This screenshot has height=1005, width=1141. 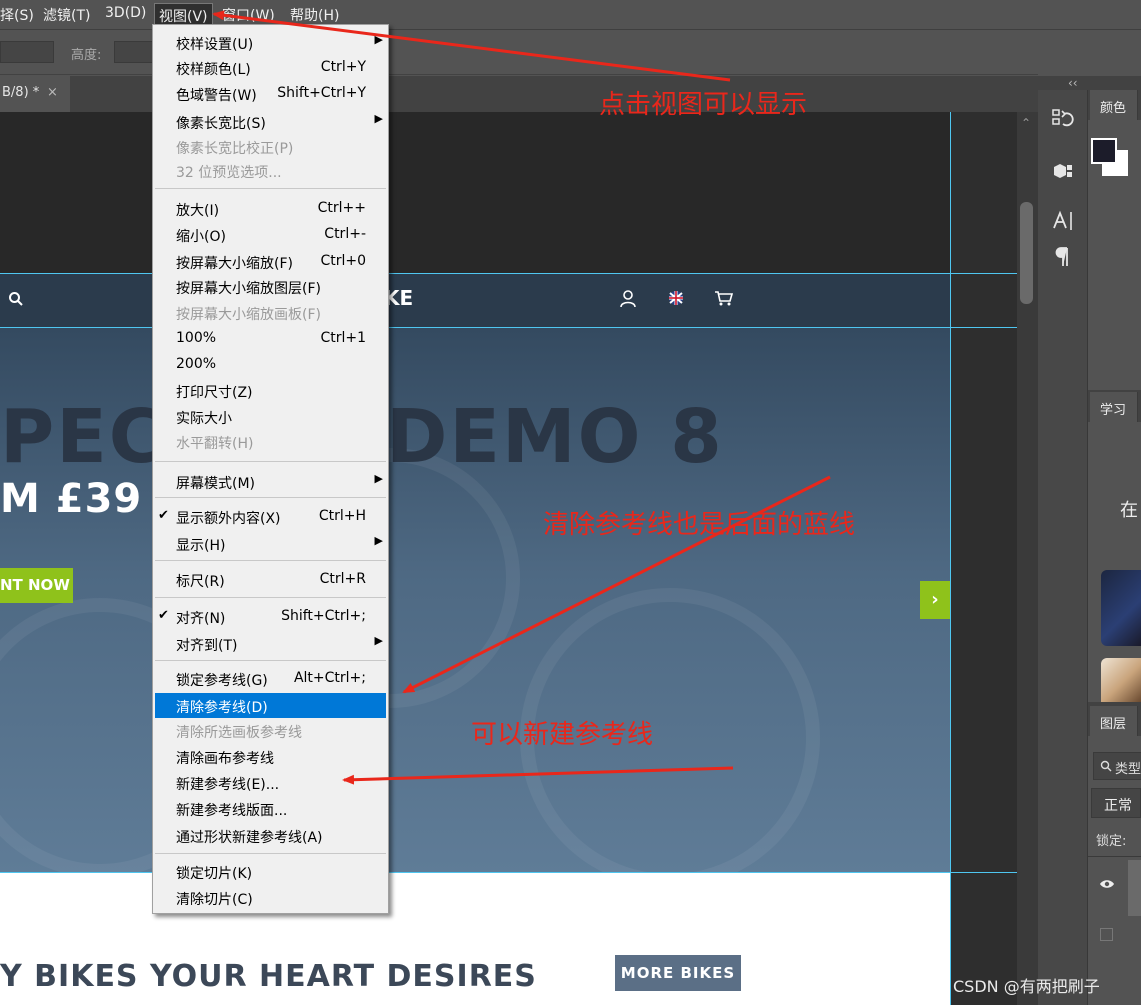 What do you see at coordinates (471, 46) in the screenshot?
I see `annotation-arrow-view` at bounding box center [471, 46].